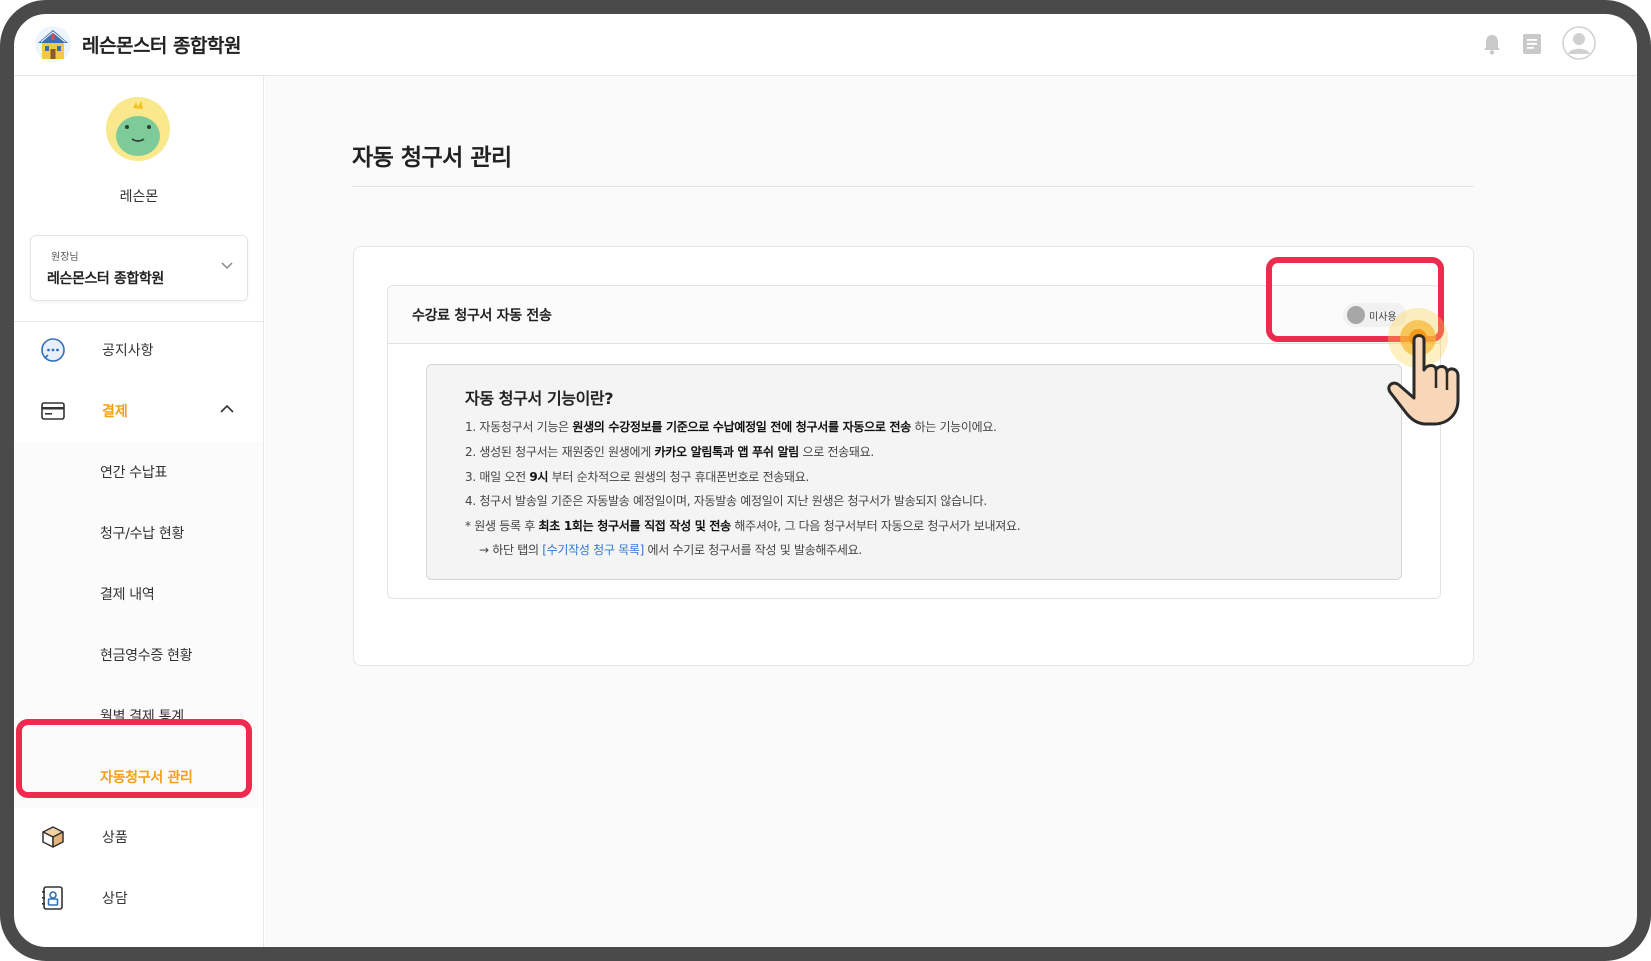 This screenshot has height=961, width=1651. Describe the element at coordinates (637, 477) in the screenshot. I see `info-line-3: 3. 매일 오전 9시 부터 순차적으로 원생의 청구 휴대폰번호로 전송돼요.` at that location.